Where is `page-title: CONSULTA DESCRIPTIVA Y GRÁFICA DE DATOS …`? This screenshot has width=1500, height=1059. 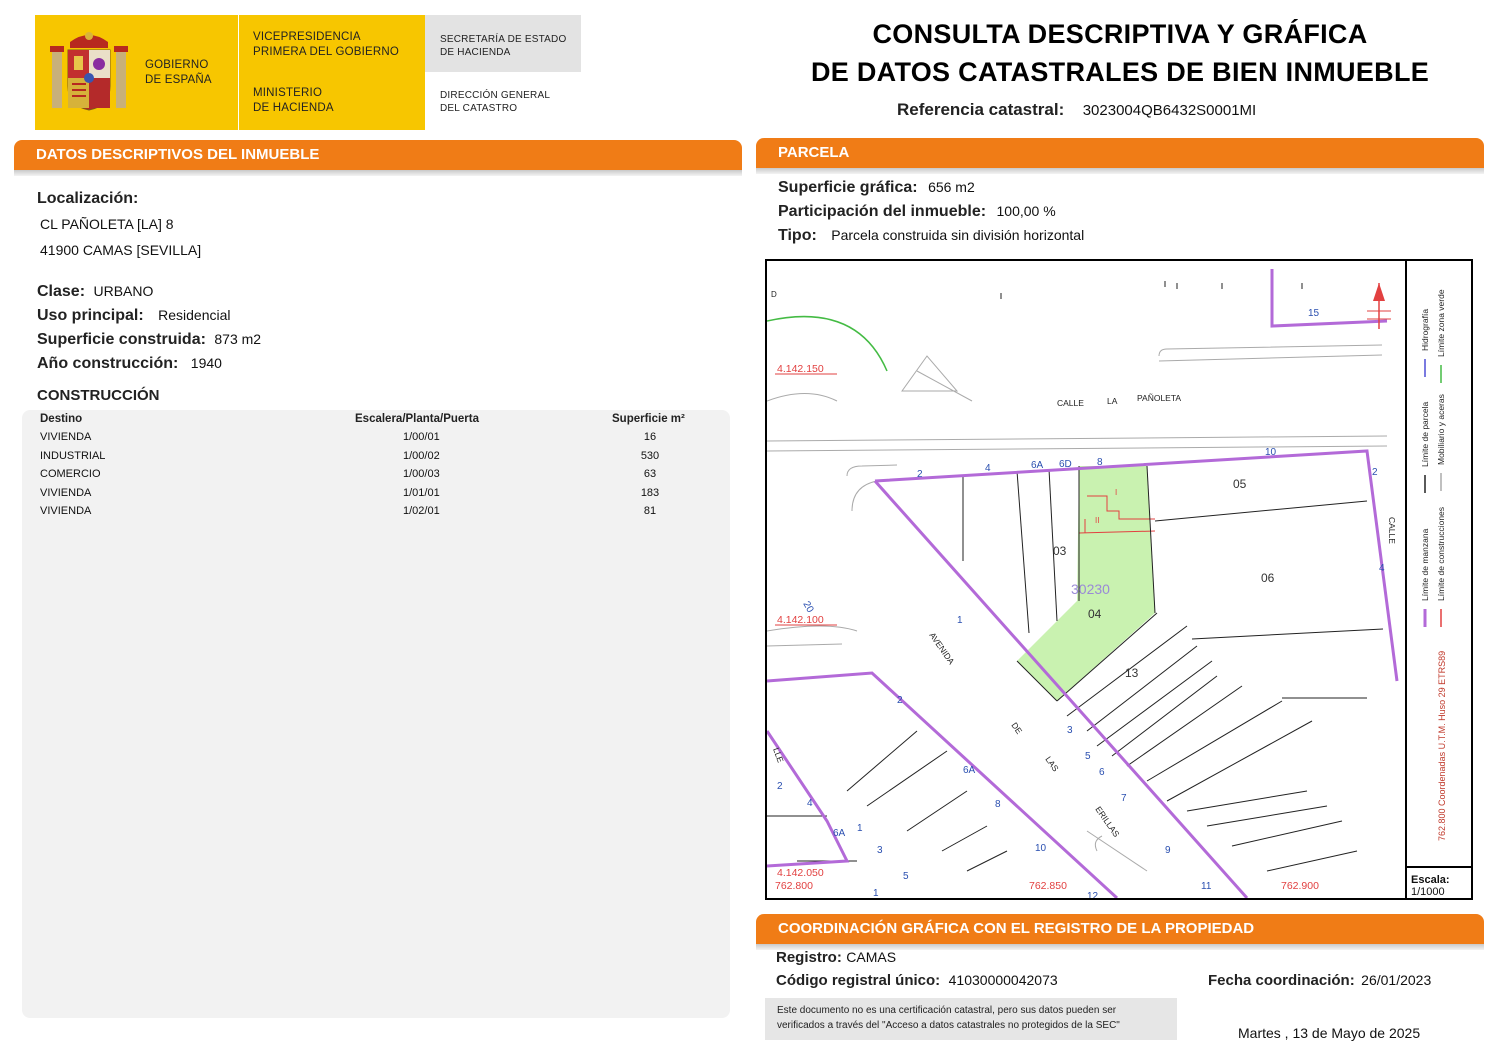
page-title: CONSULTA DESCRIPTIVA Y GRÁFICA DE DATOS … is located at coordinates (1120, 53).